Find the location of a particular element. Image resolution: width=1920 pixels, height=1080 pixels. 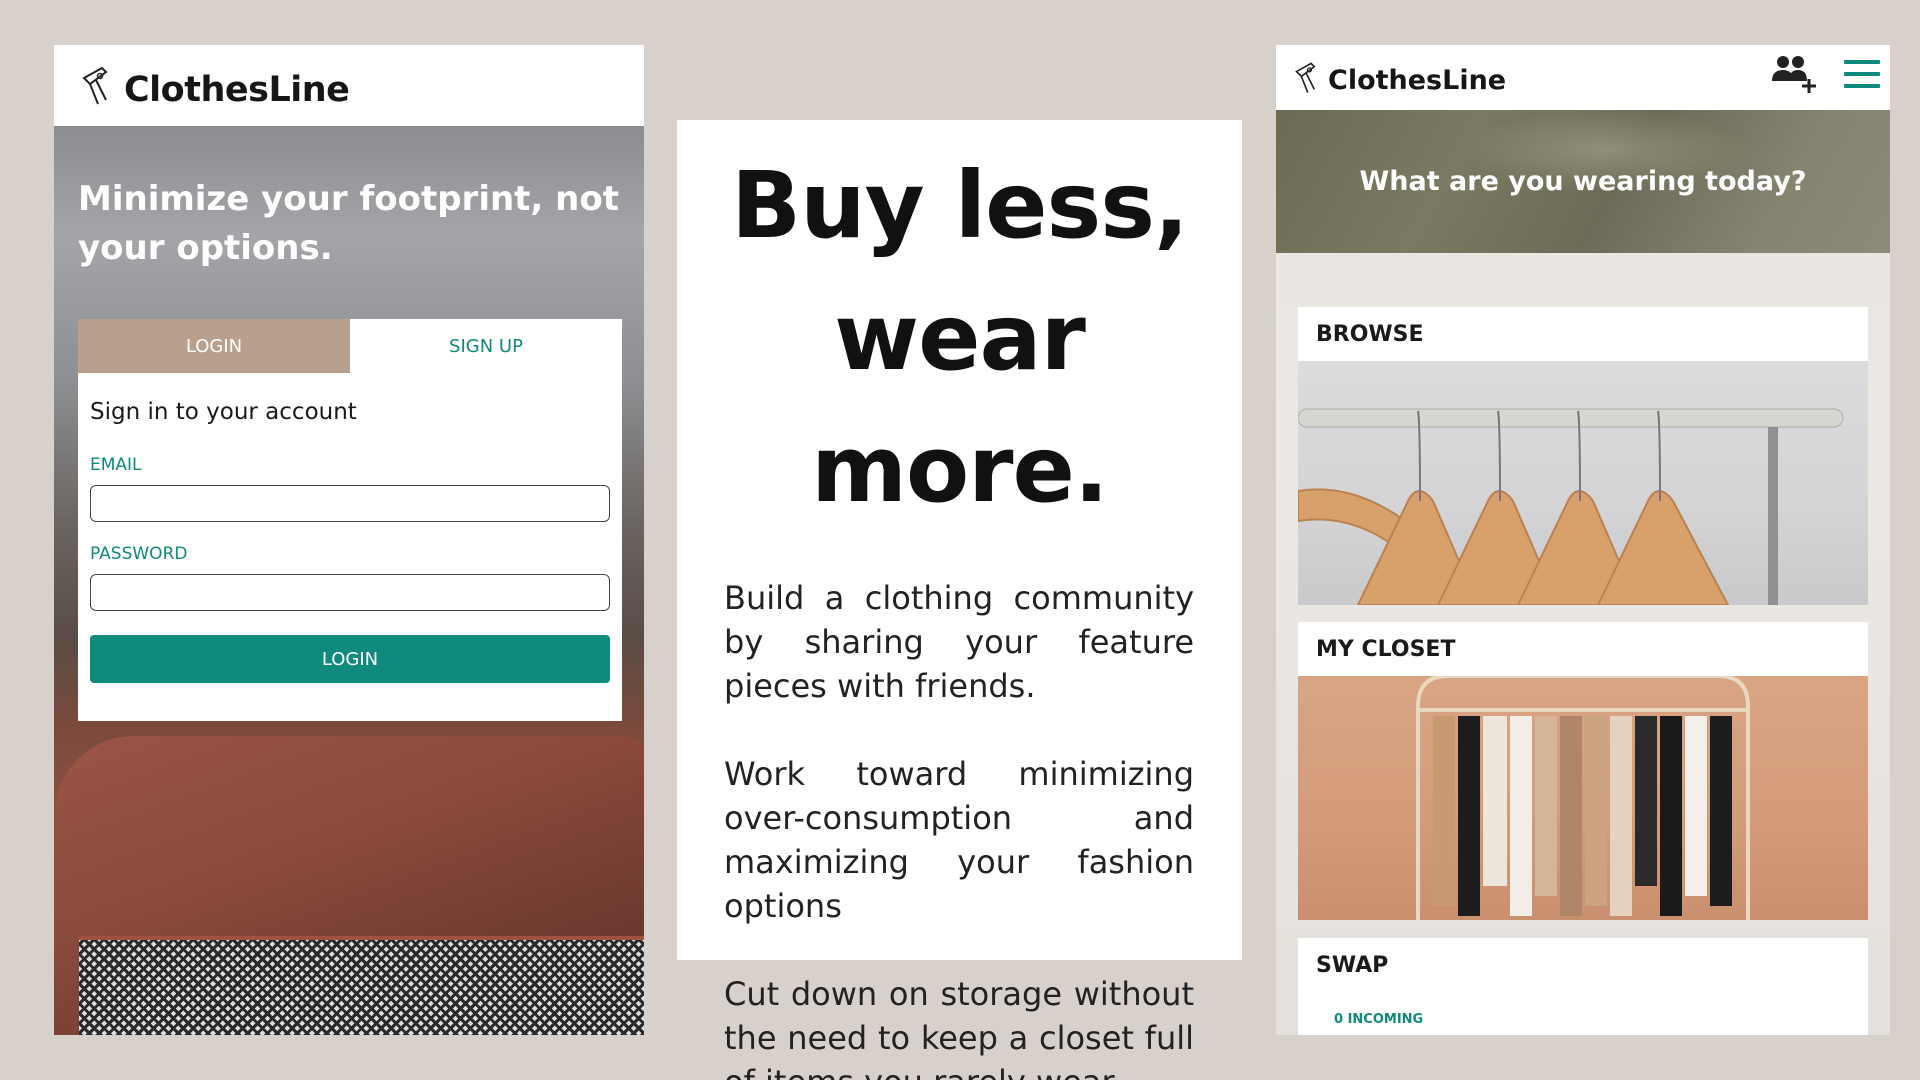

email-field is located at coordinates (350, 503).